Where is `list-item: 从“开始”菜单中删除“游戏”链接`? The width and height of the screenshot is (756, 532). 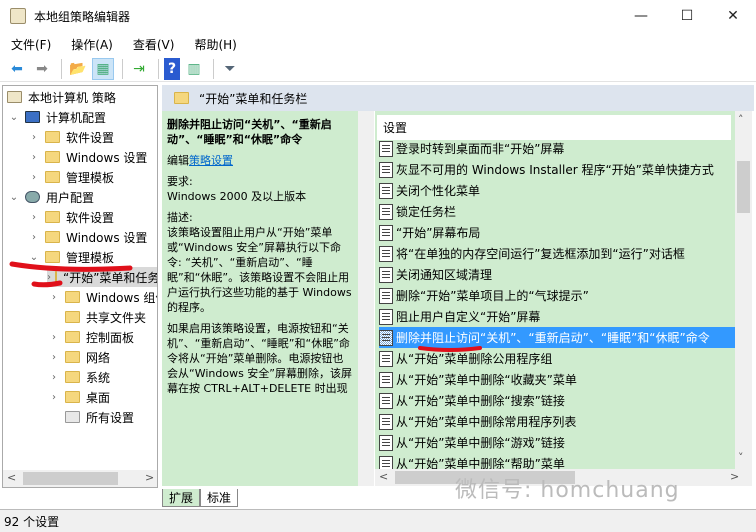
list-item: 从“开始”菜单中删除“游戏”链接 is located at coordinates (557, 442).